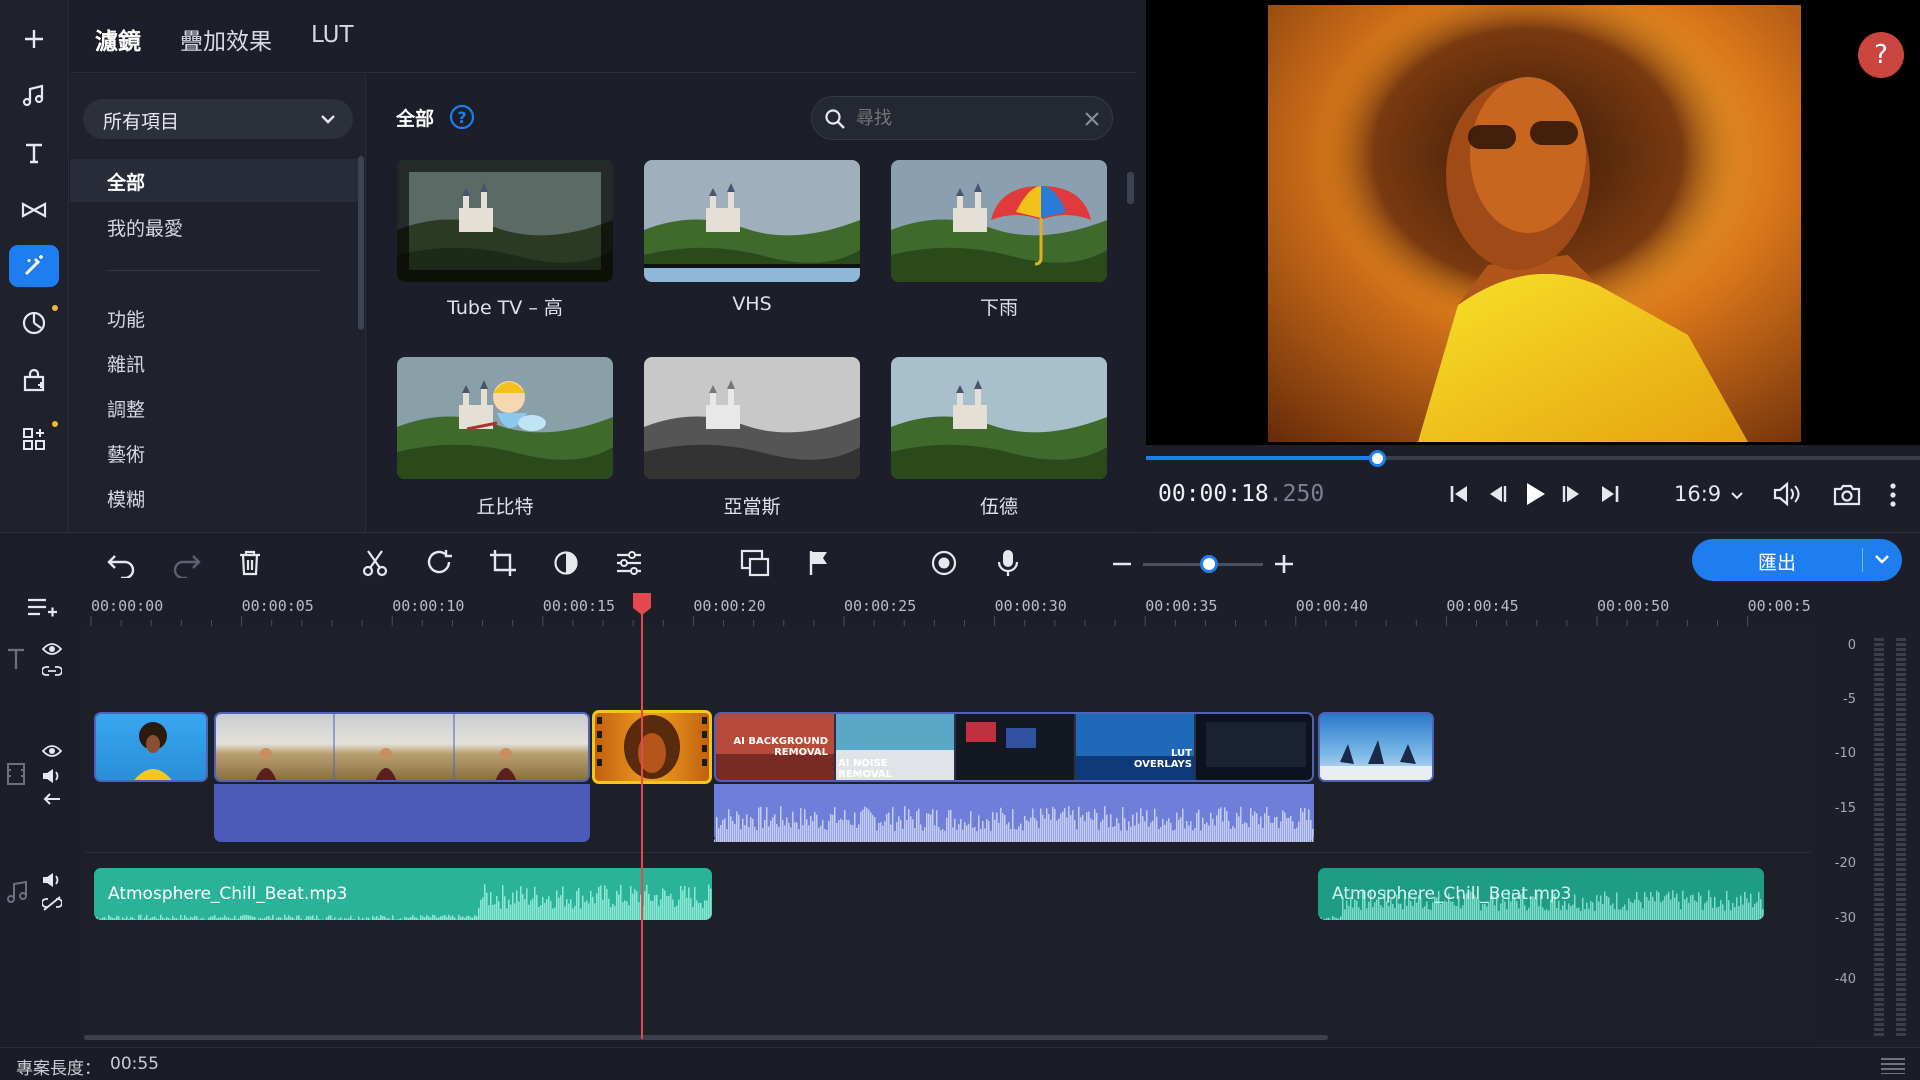 The width and height of the screenshot is (1920, 1080). Describe the element at coordinates (214, 270) in the screenshot. I see `category-divider` at that location.